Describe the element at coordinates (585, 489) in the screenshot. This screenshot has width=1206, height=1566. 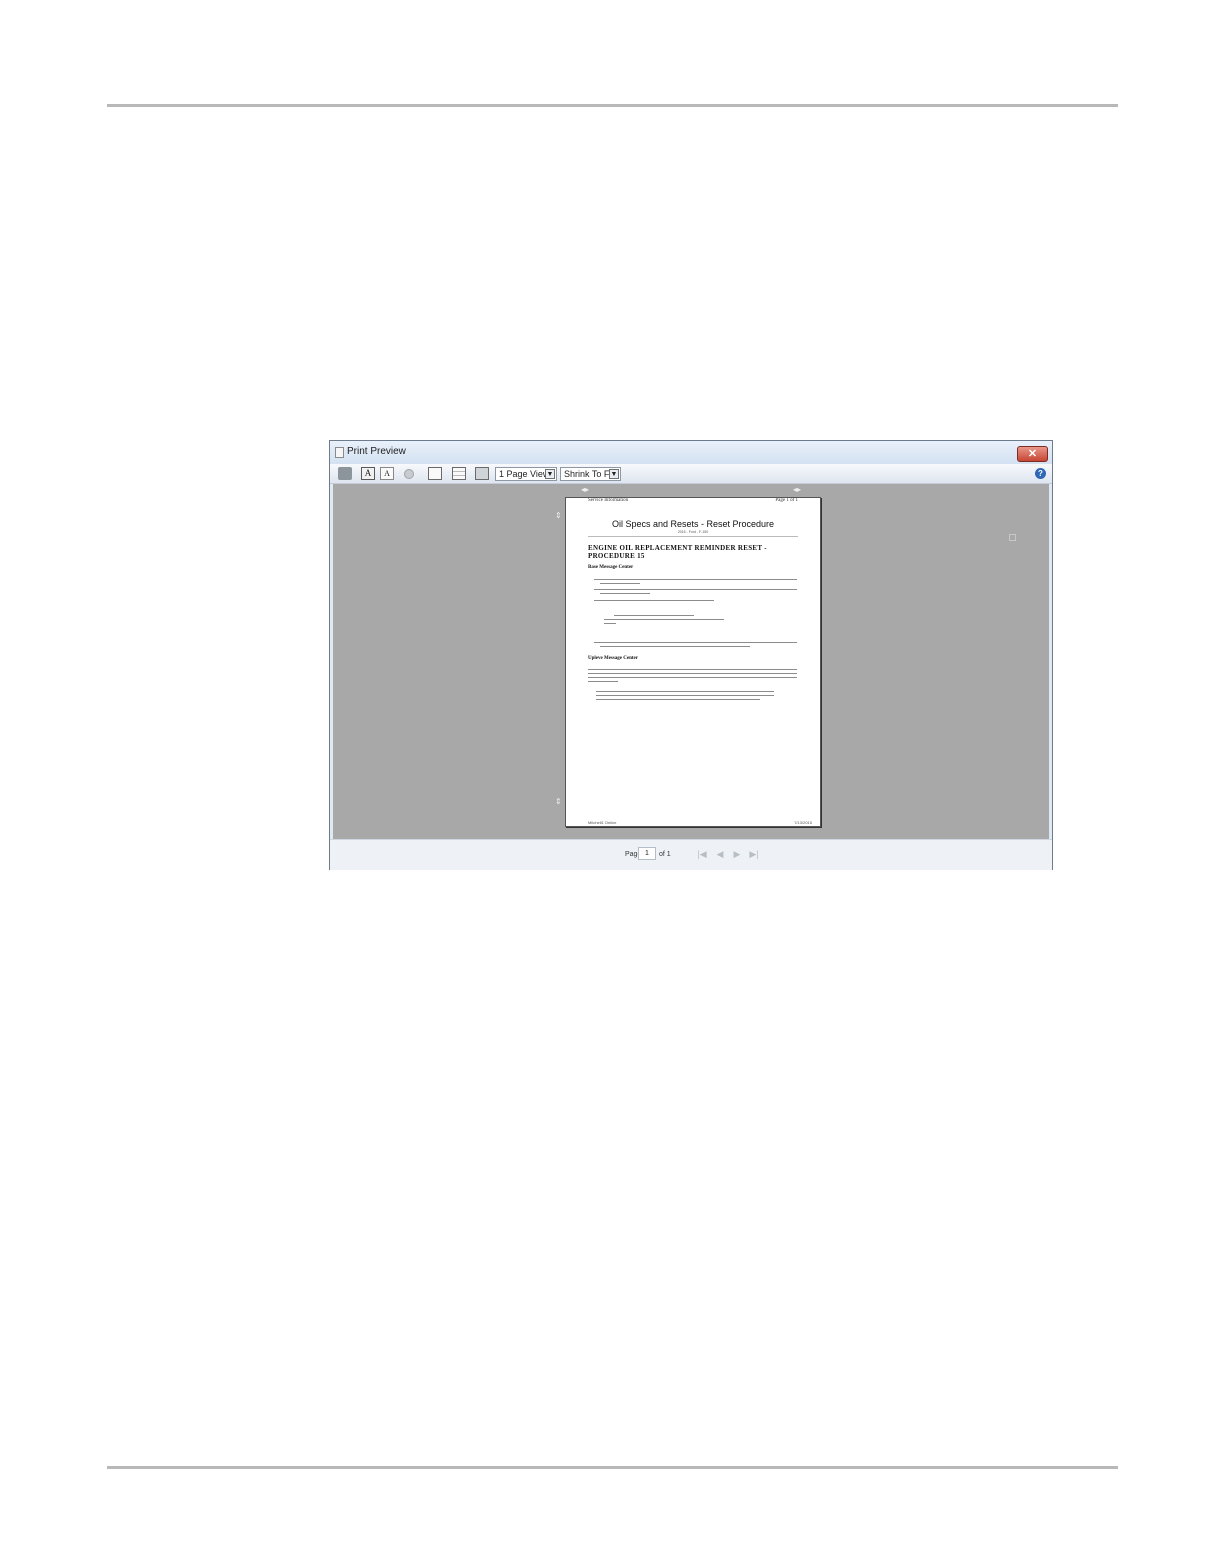
I see `margin-handle-left-icon: ◂▸` at that location.